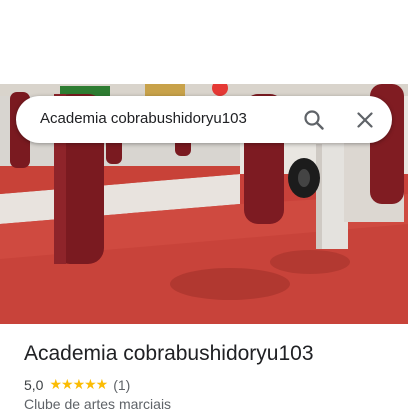  I want to click on place-title: Academia cobrabushidoryu103, so click(169, 353).